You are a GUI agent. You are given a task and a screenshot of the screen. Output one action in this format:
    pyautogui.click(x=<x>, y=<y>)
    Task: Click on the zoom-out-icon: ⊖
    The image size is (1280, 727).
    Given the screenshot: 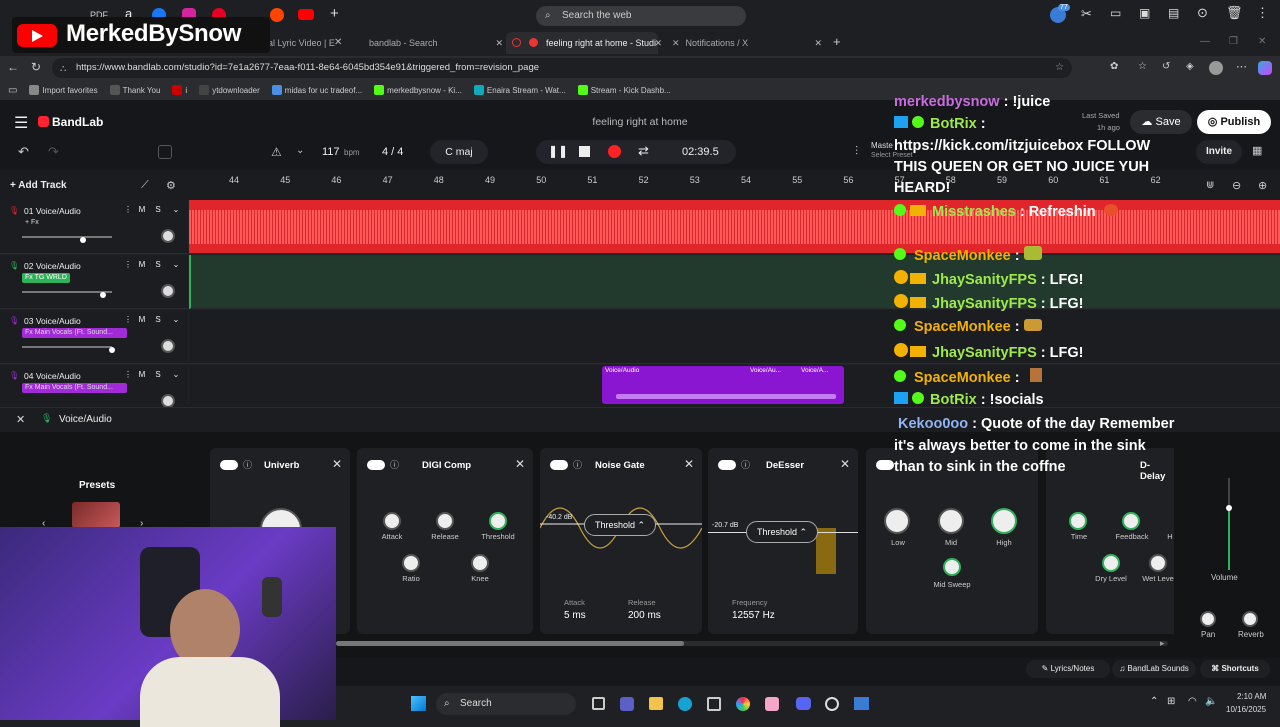 What is the action you would take?
    pyautogui.click(x=1236, y=185)
    